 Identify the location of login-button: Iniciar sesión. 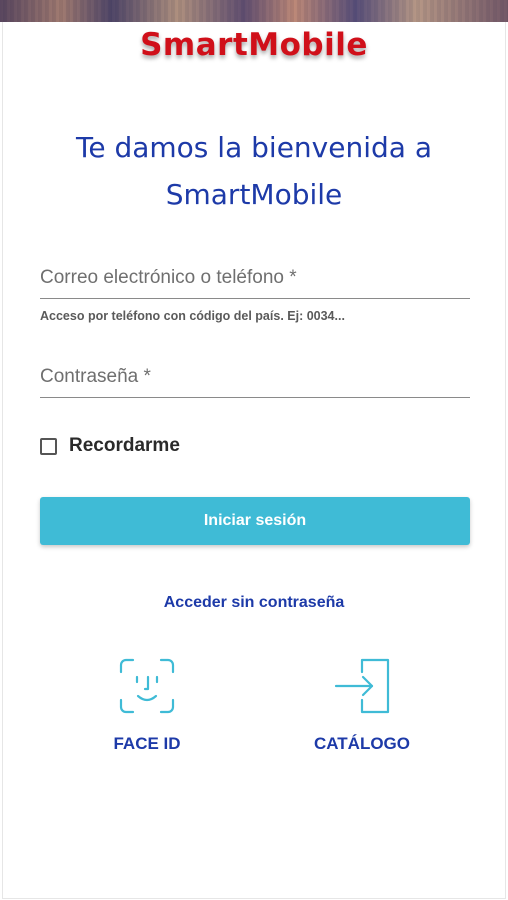
(255, 521).